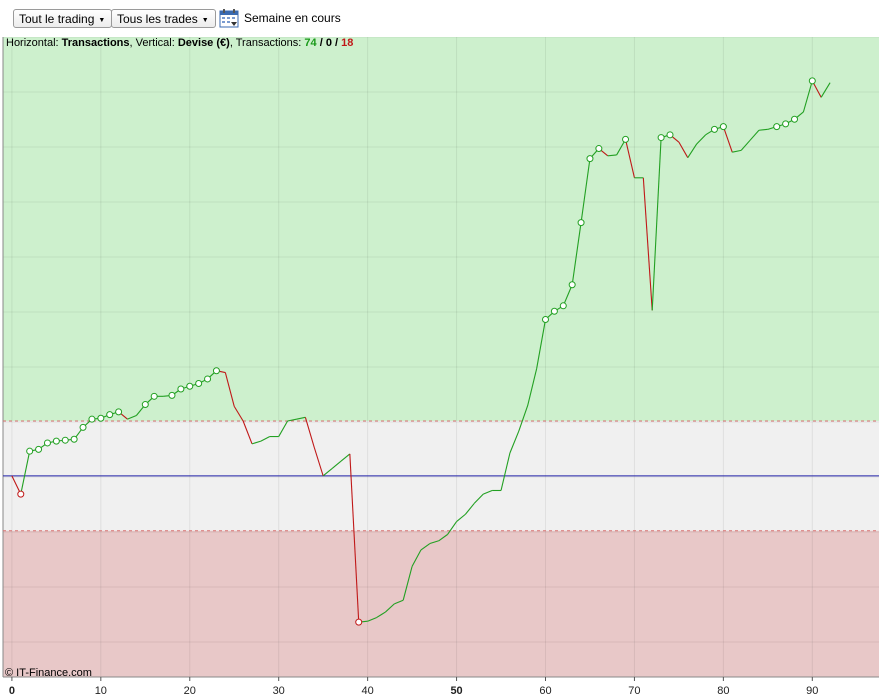  I want to click on calendar-icon, so click(229, 18).